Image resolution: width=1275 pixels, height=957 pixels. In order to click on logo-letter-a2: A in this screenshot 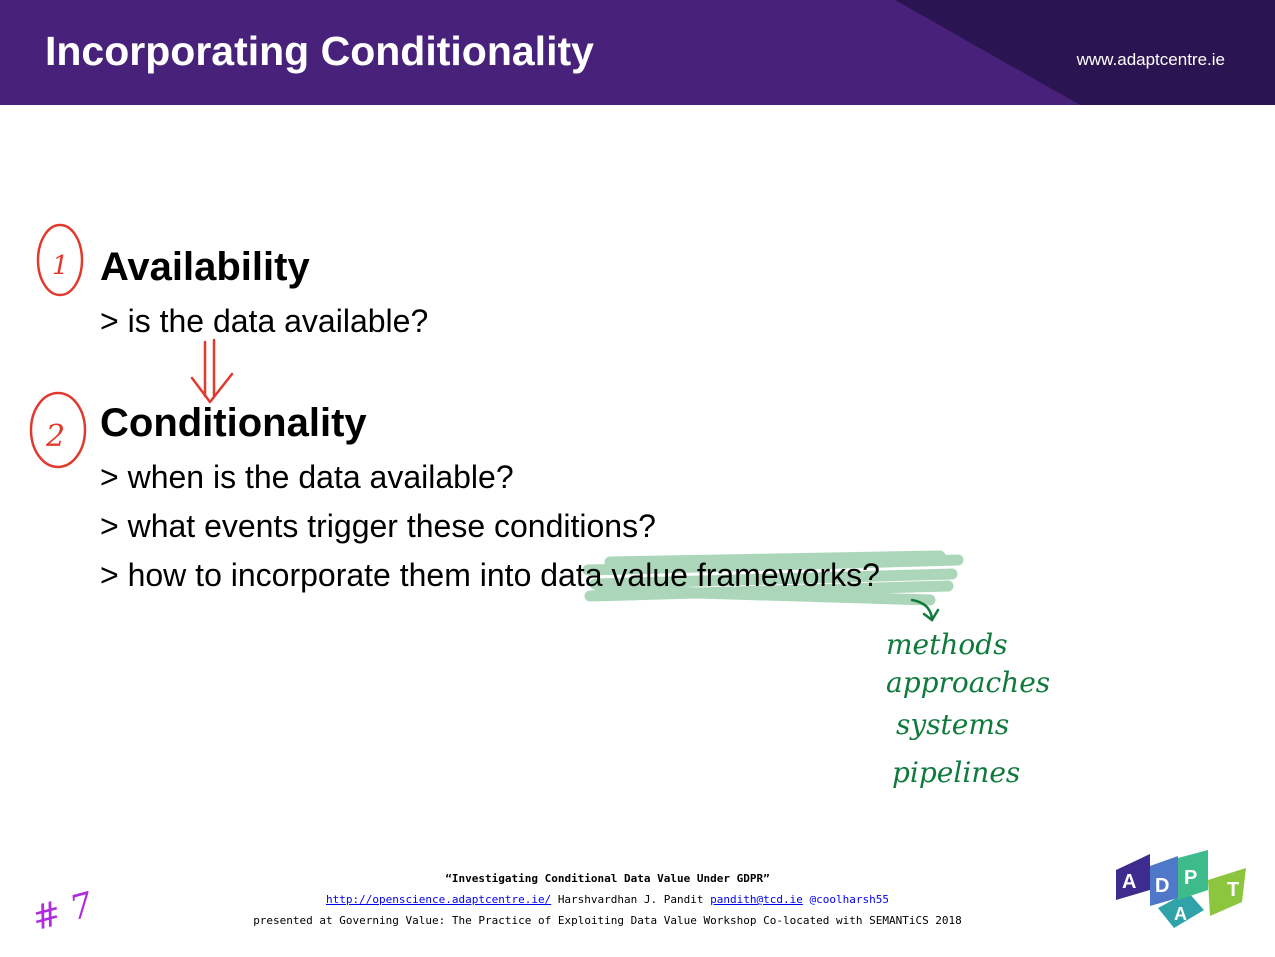, I will do `click(1180, 914)`.